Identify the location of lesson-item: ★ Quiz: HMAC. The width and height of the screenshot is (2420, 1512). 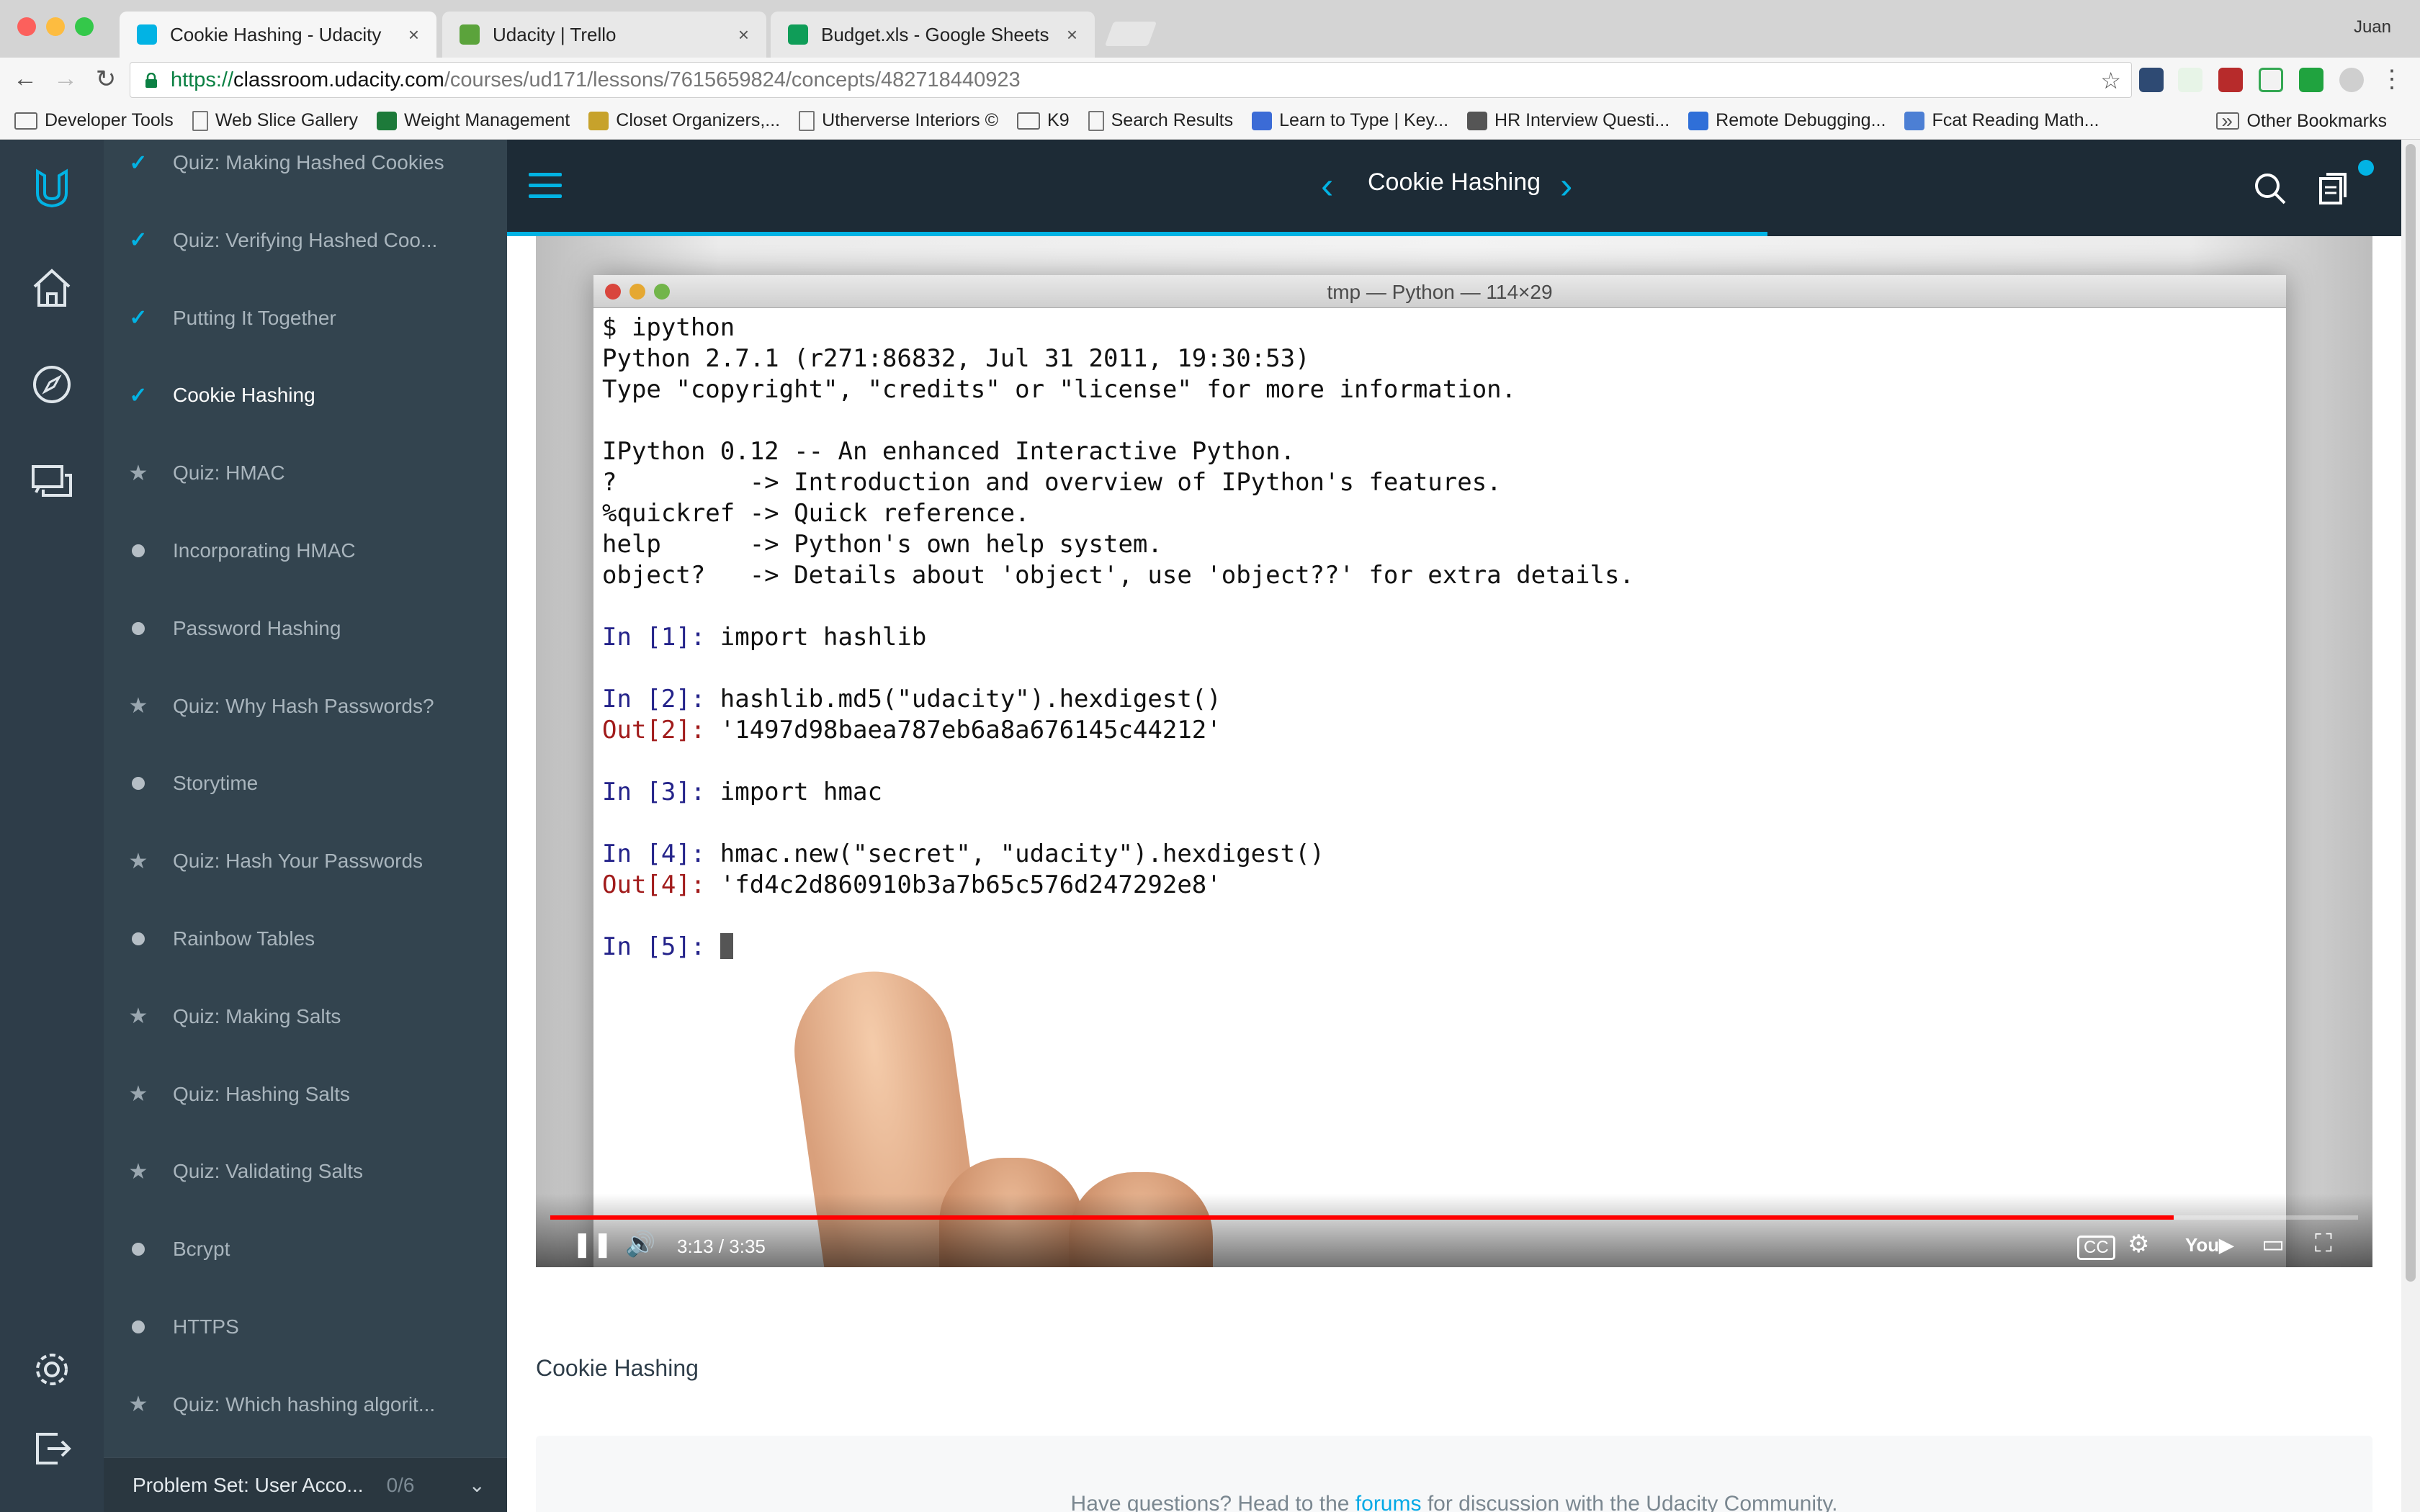
(305, 473).